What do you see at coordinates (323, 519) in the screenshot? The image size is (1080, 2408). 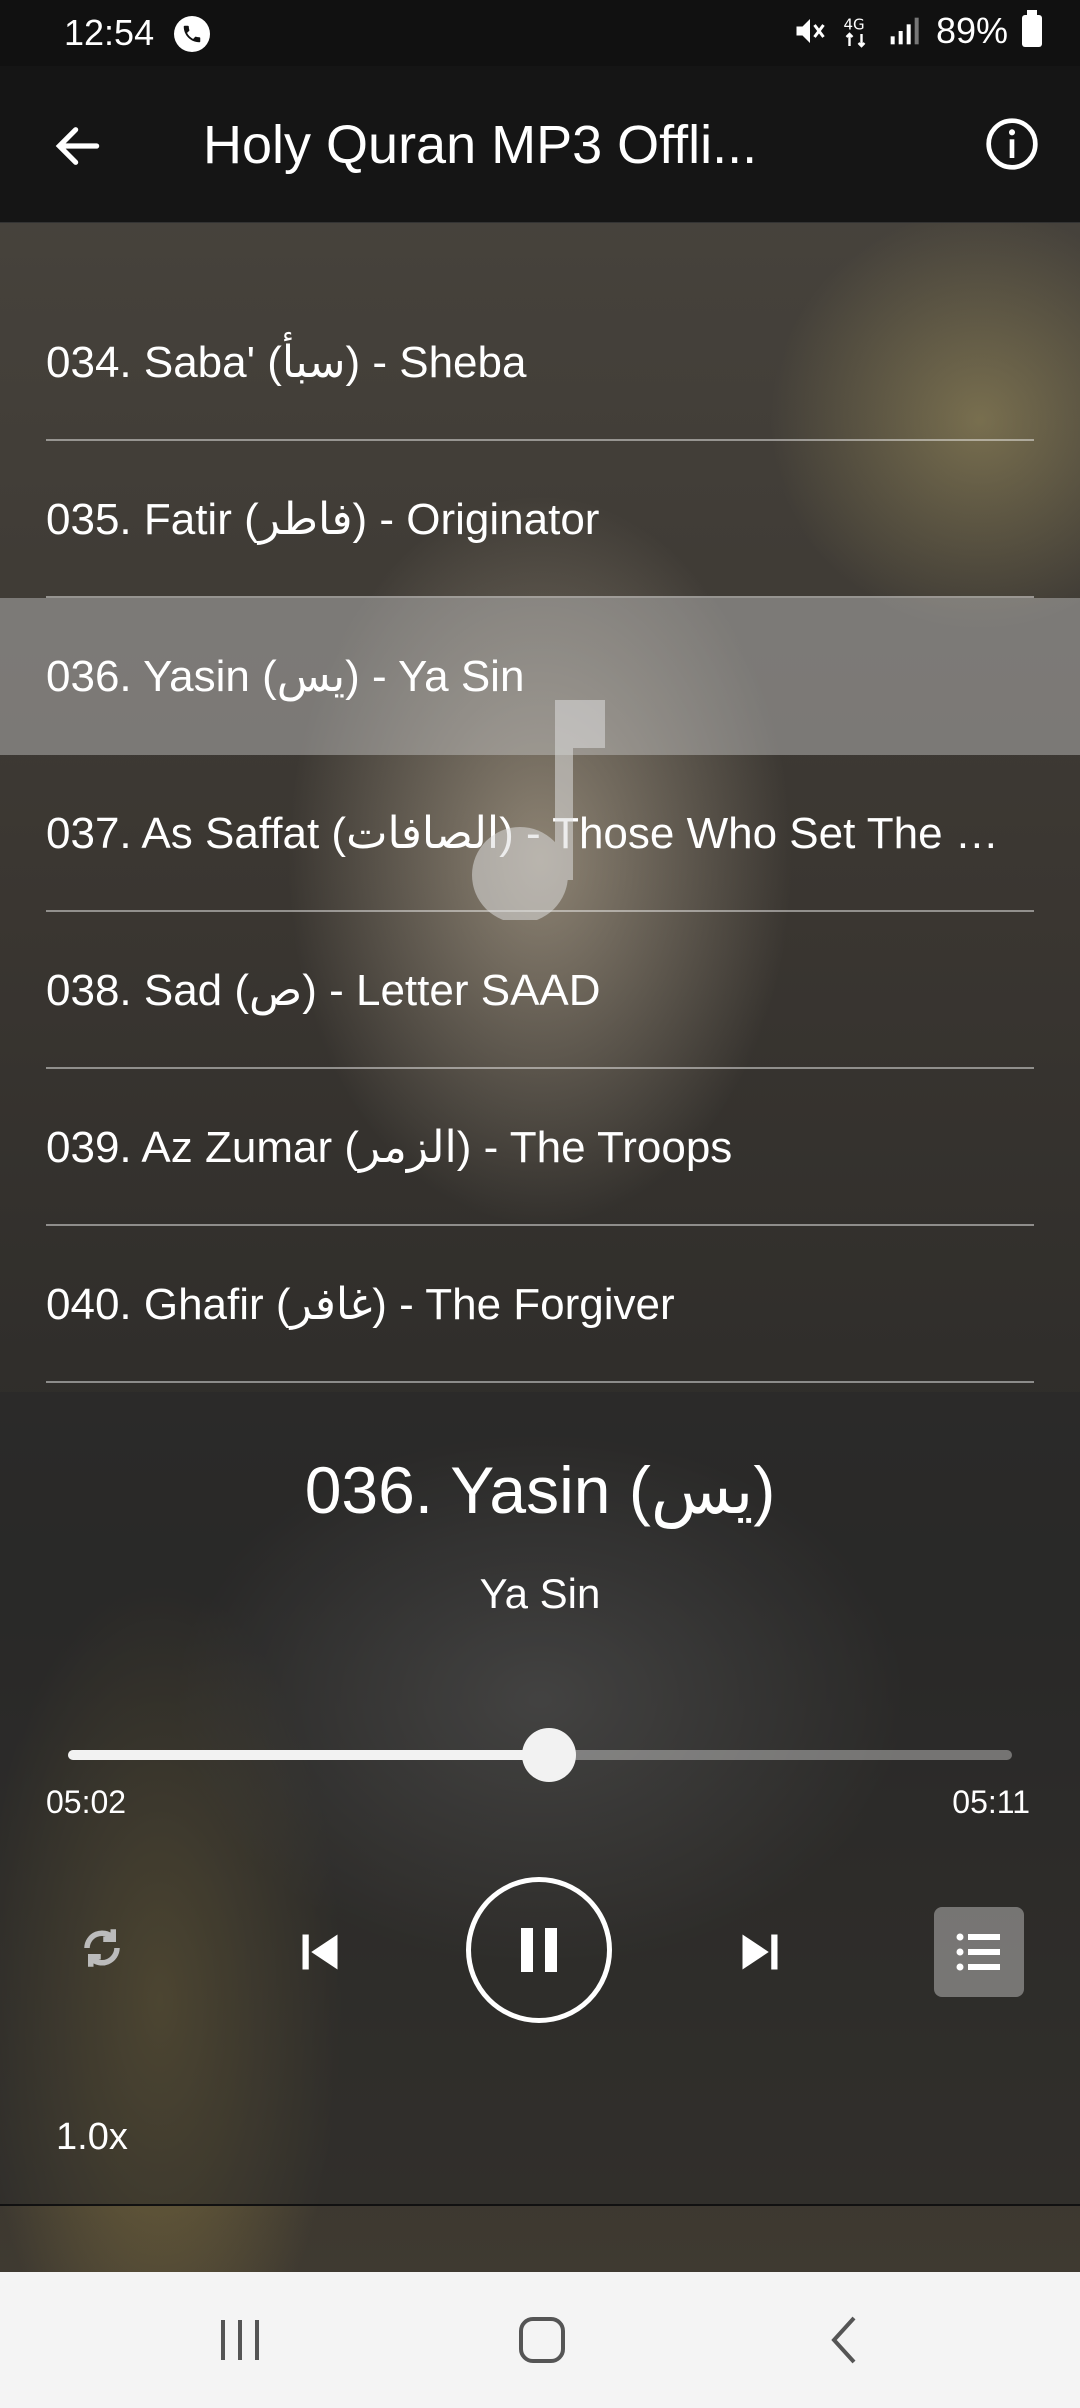 I see `list-item-label: 035. Fatir (فاطر) - Originator` at bounding box center [323, 519].